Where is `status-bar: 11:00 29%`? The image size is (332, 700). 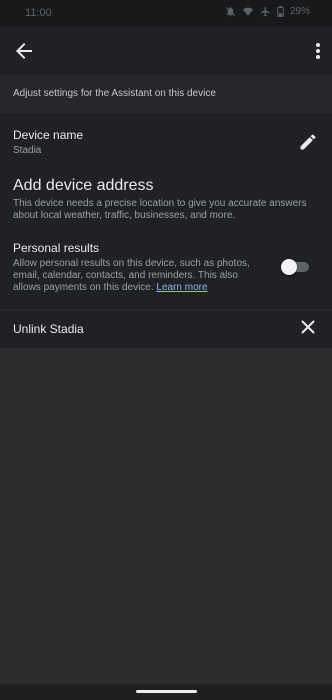 status-bar: 11:00 29% is located at coordinates (166, 13).